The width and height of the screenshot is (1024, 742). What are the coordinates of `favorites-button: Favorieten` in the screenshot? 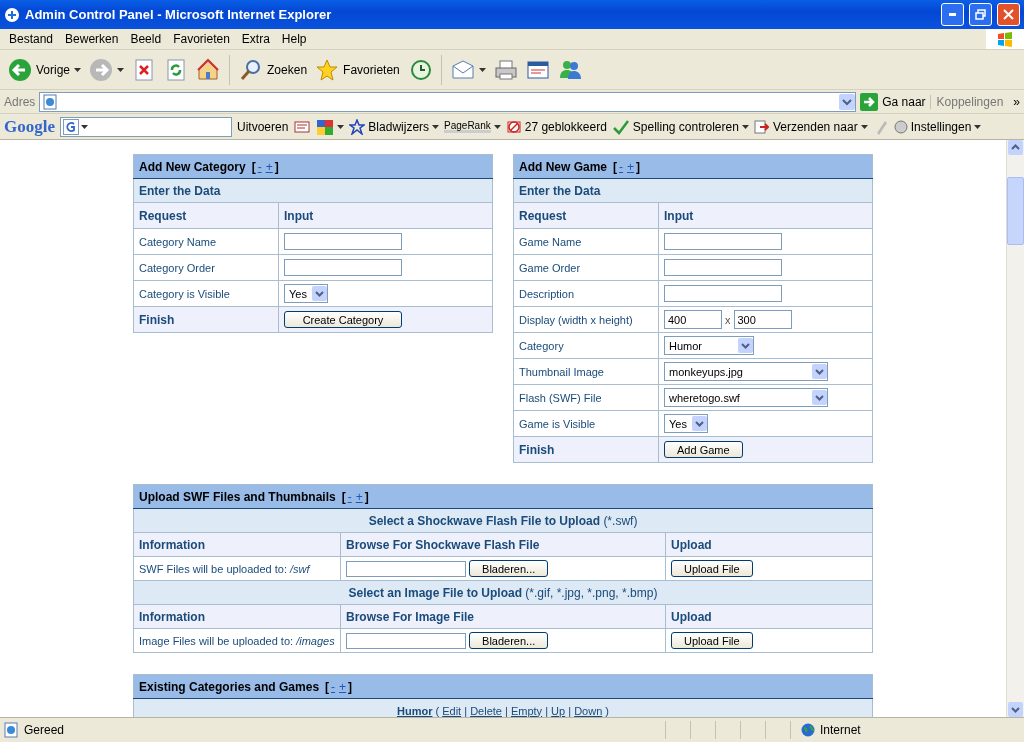 It's located at (357, 69).